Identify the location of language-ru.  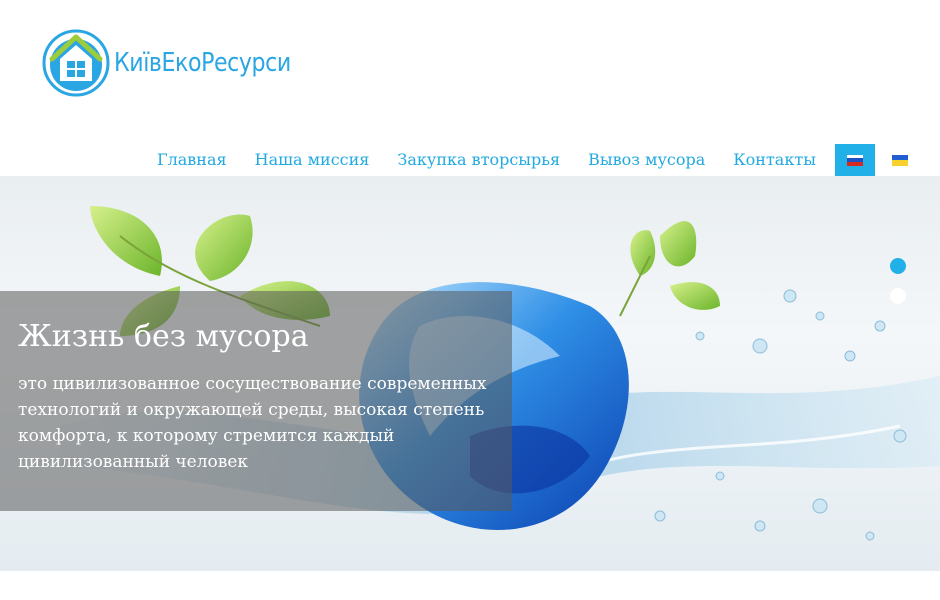
(854, 160).